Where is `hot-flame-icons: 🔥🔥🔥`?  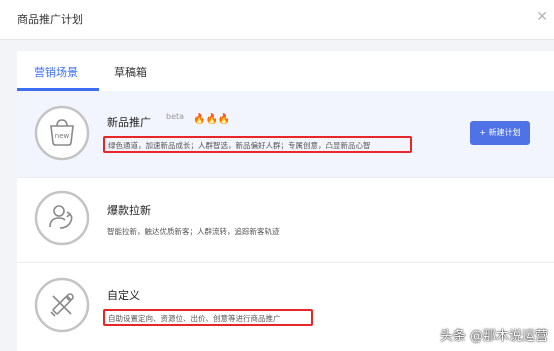 hot-flame-icons: 🔥🔥🔥 is located at coordinates (212, 119).